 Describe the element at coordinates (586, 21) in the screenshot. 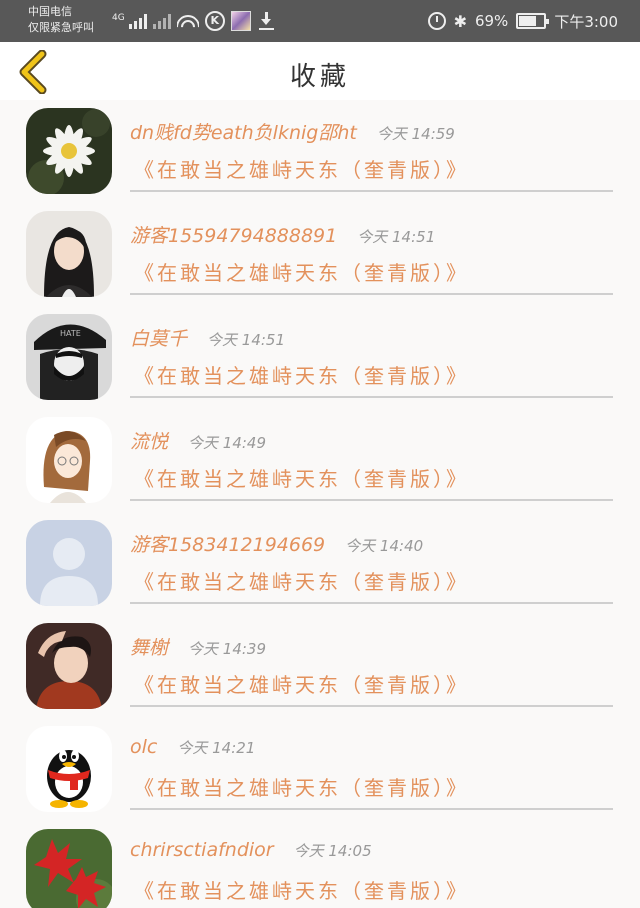

I see `clock: 下午3:00` at that location.